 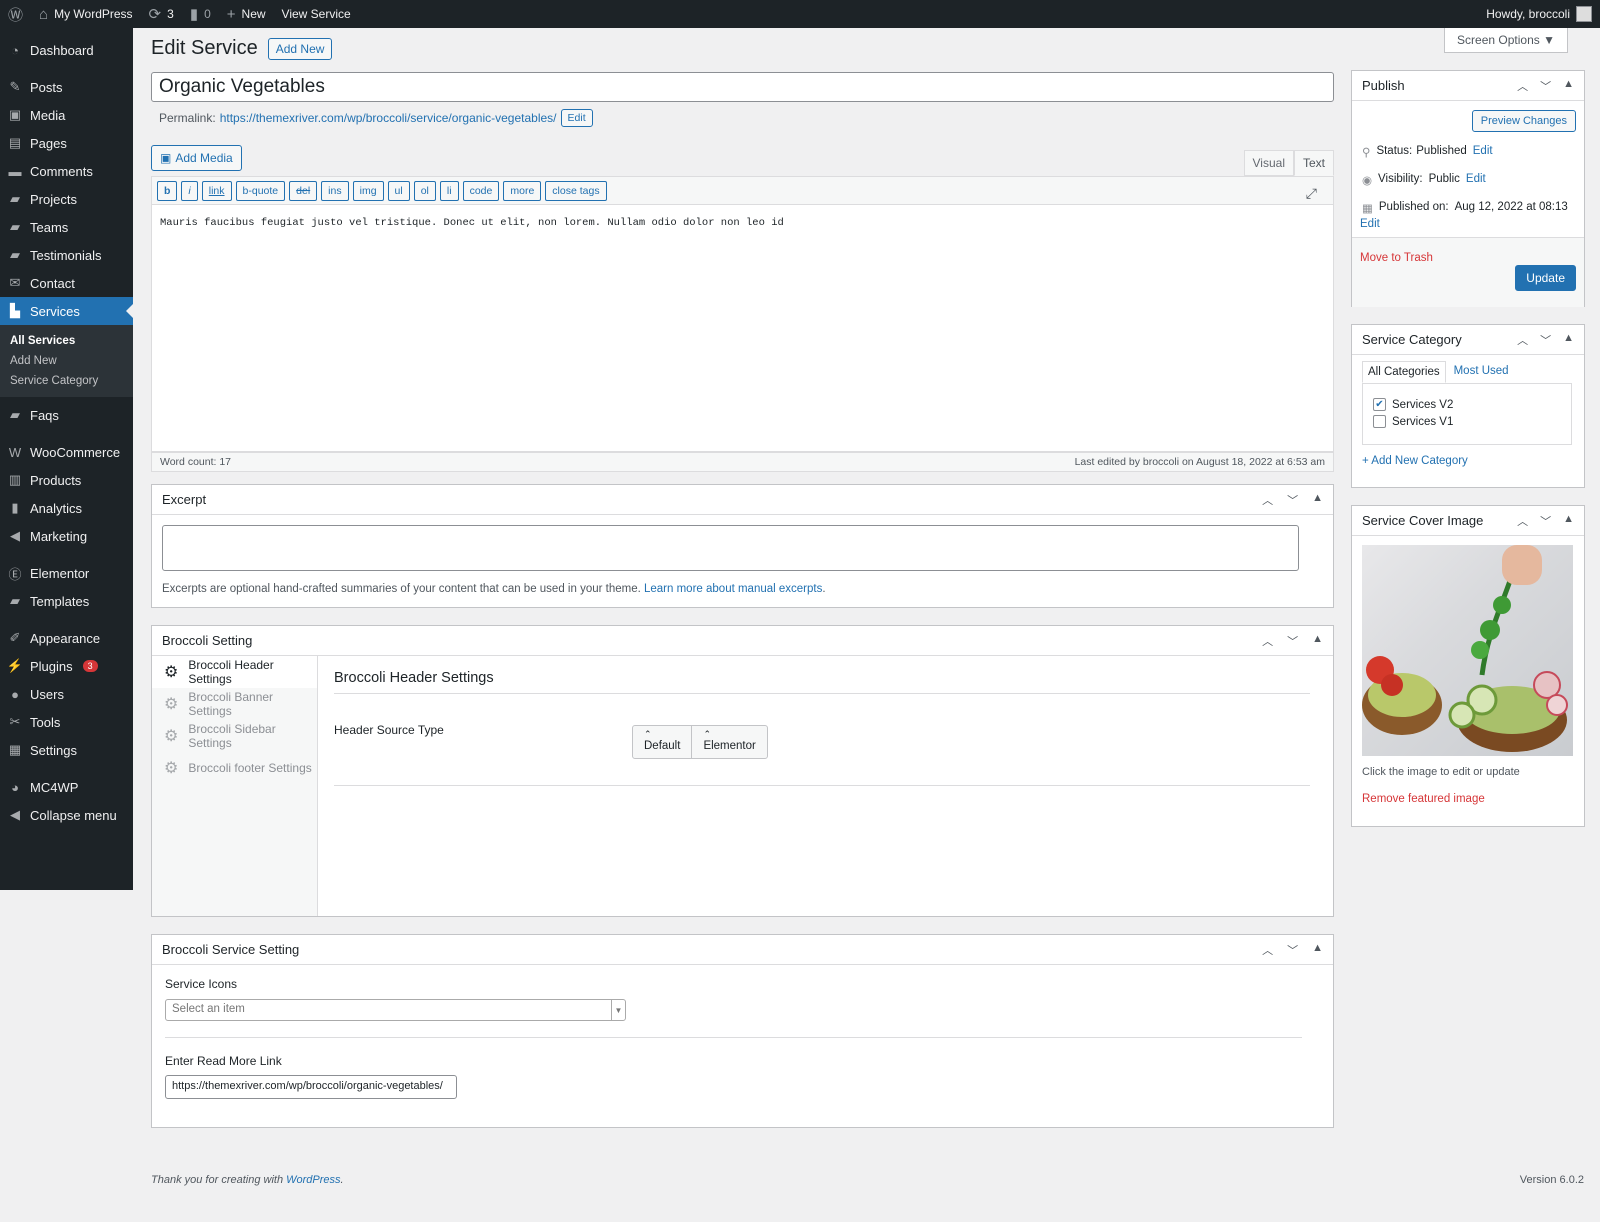 What do you see at coordinates (522, 190) in the screenshot?
I see `quicktag-more-button: more` at bounding box center [522, 190].